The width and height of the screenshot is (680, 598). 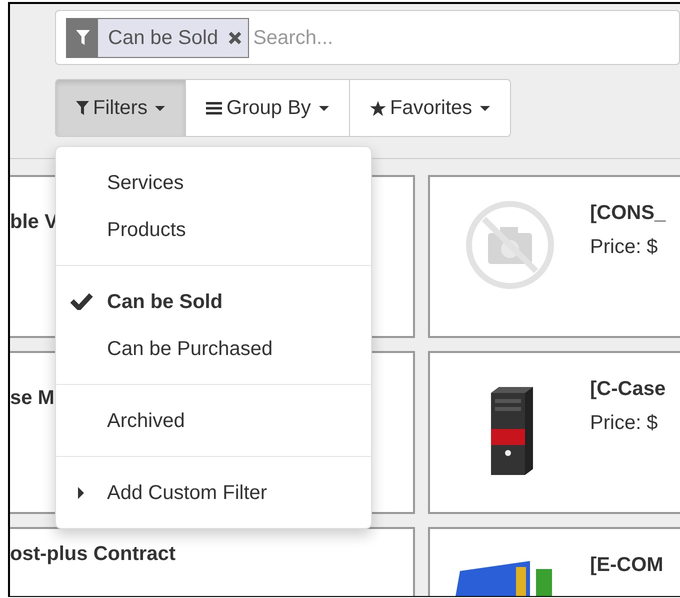 What do you see at coordinates (213, 420) in the screenshot?
I see `filter-option: Archived` at bounding box center [213, 420].